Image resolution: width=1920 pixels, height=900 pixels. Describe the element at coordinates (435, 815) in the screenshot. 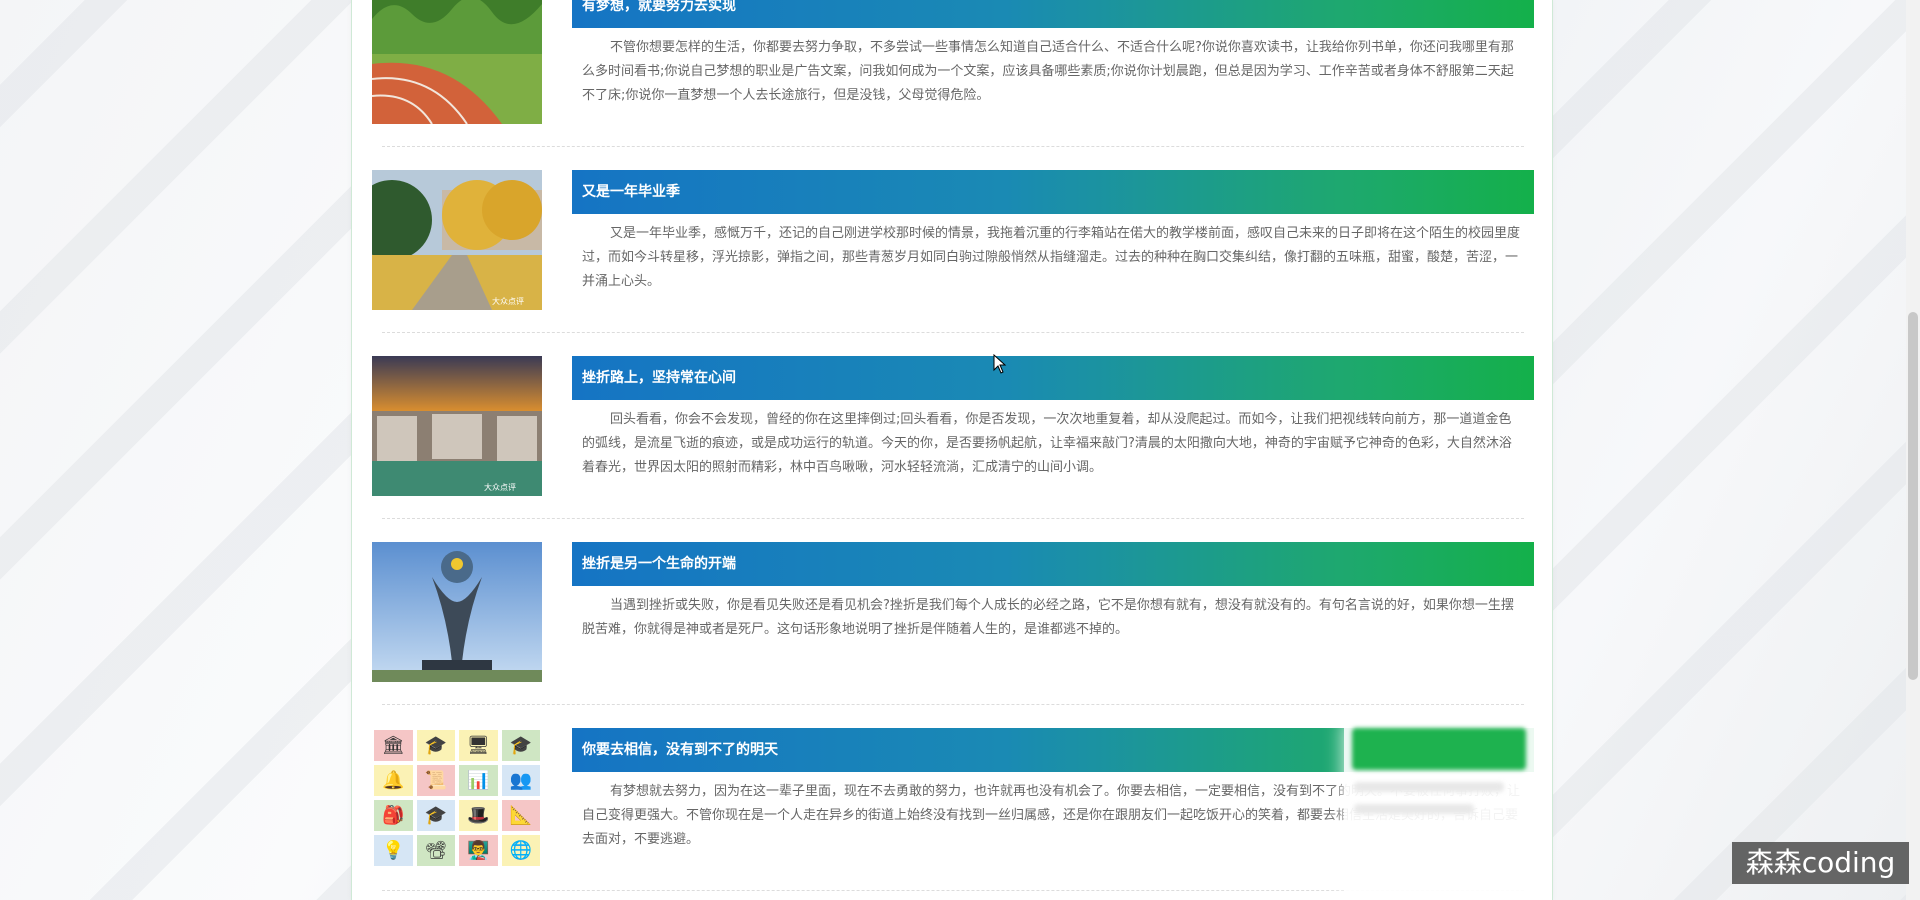

I see `cap-icon: 🎓` at that location.